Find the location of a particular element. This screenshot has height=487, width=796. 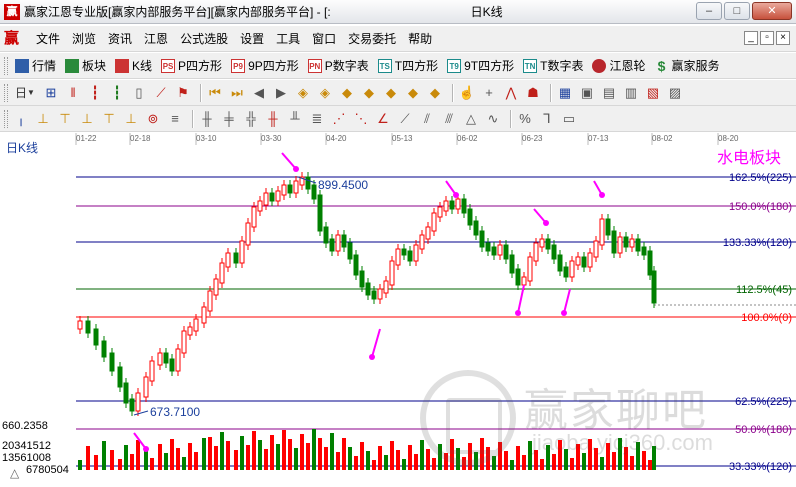

chart-type-icon: ⊞ is located at coordinates (51, 93).